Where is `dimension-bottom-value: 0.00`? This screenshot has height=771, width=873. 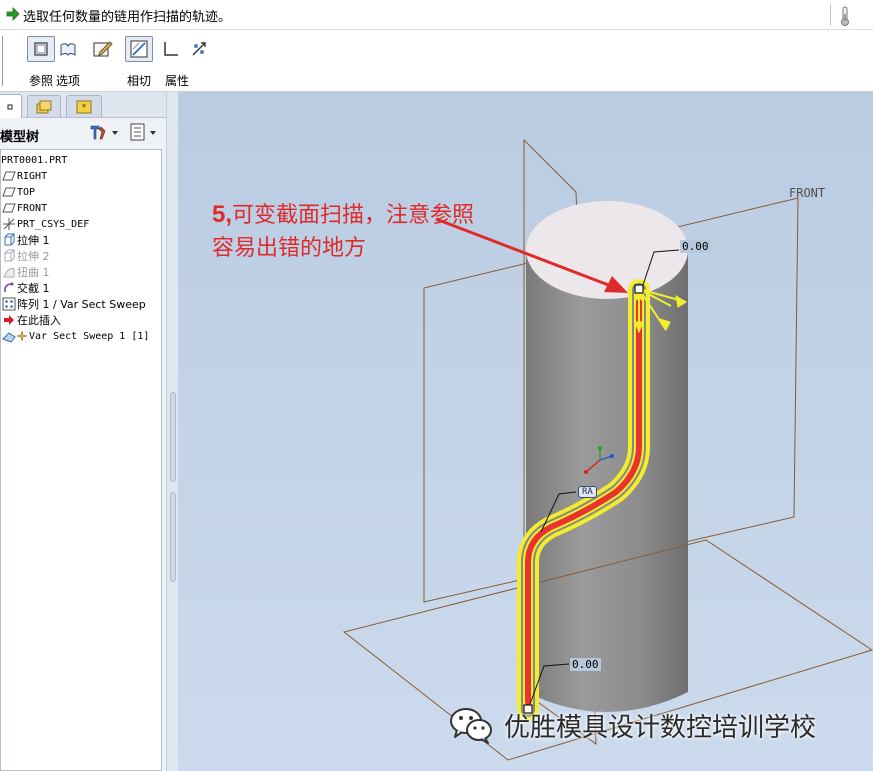 dimension-bottom-value: 0.00 is located at coordinates (585, 664).